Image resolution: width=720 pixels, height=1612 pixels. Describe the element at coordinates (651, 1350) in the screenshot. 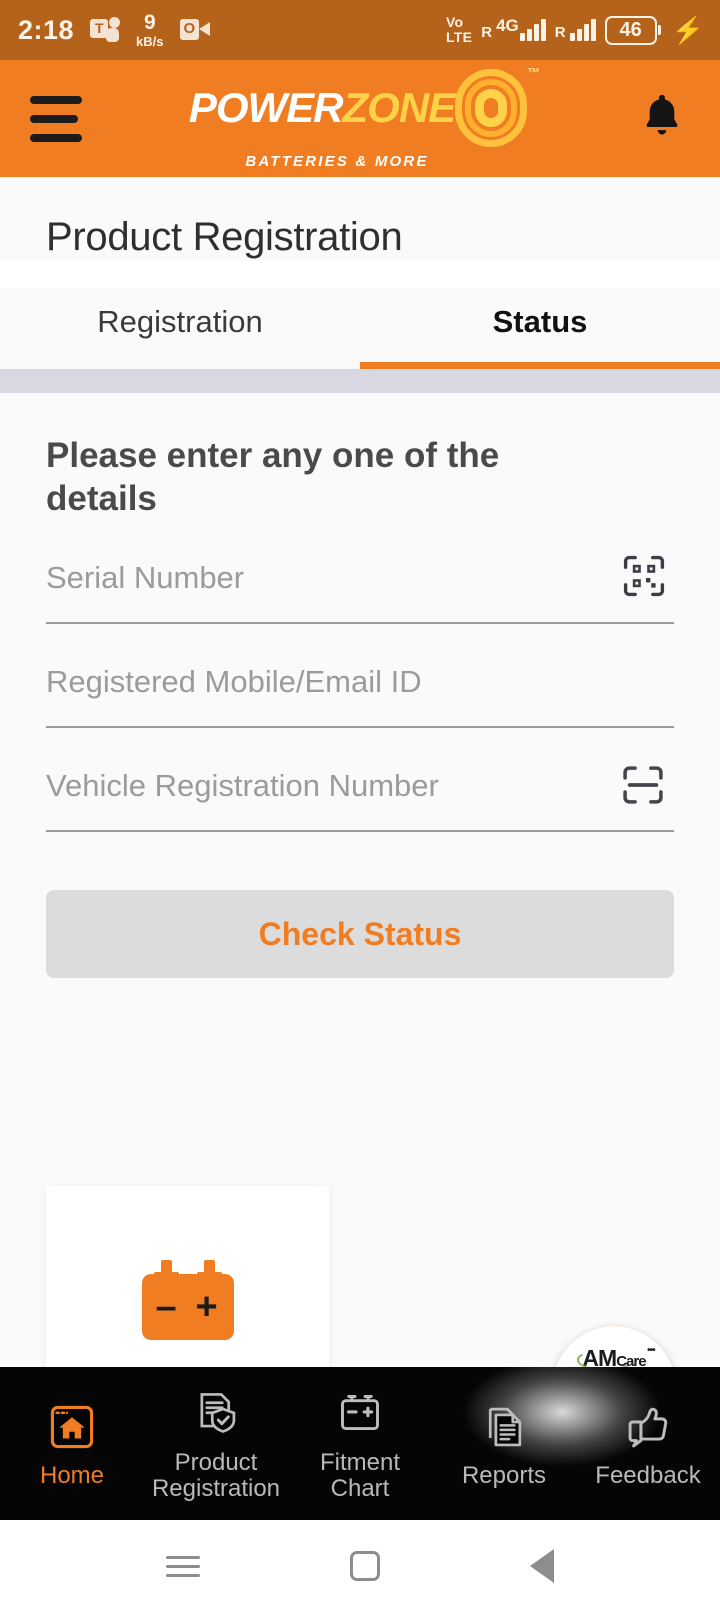

I see `amcare-logo-dots-icon: •••` at that location.